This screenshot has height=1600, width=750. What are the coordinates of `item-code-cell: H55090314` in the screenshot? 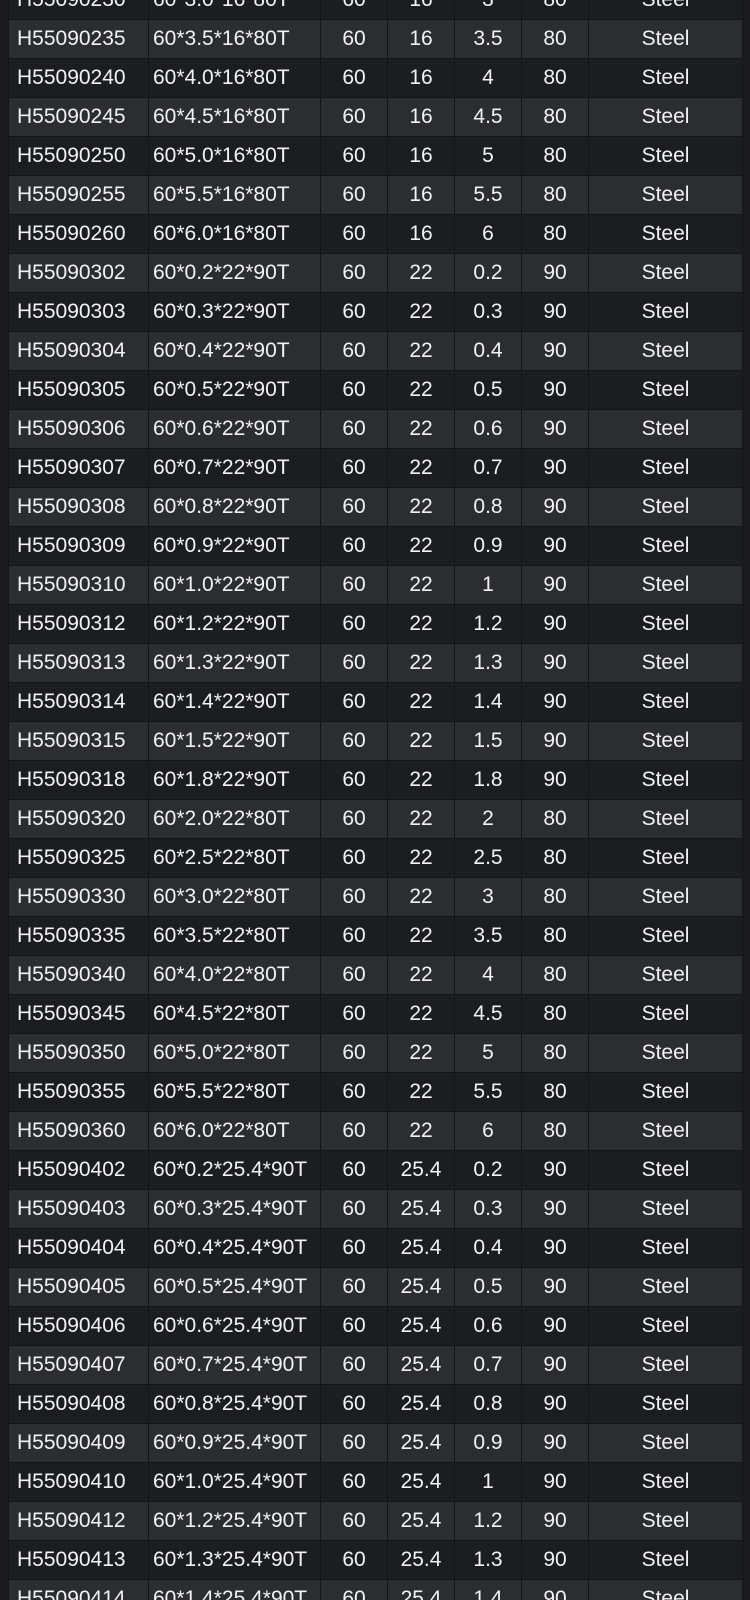 It's located at (78, 702).